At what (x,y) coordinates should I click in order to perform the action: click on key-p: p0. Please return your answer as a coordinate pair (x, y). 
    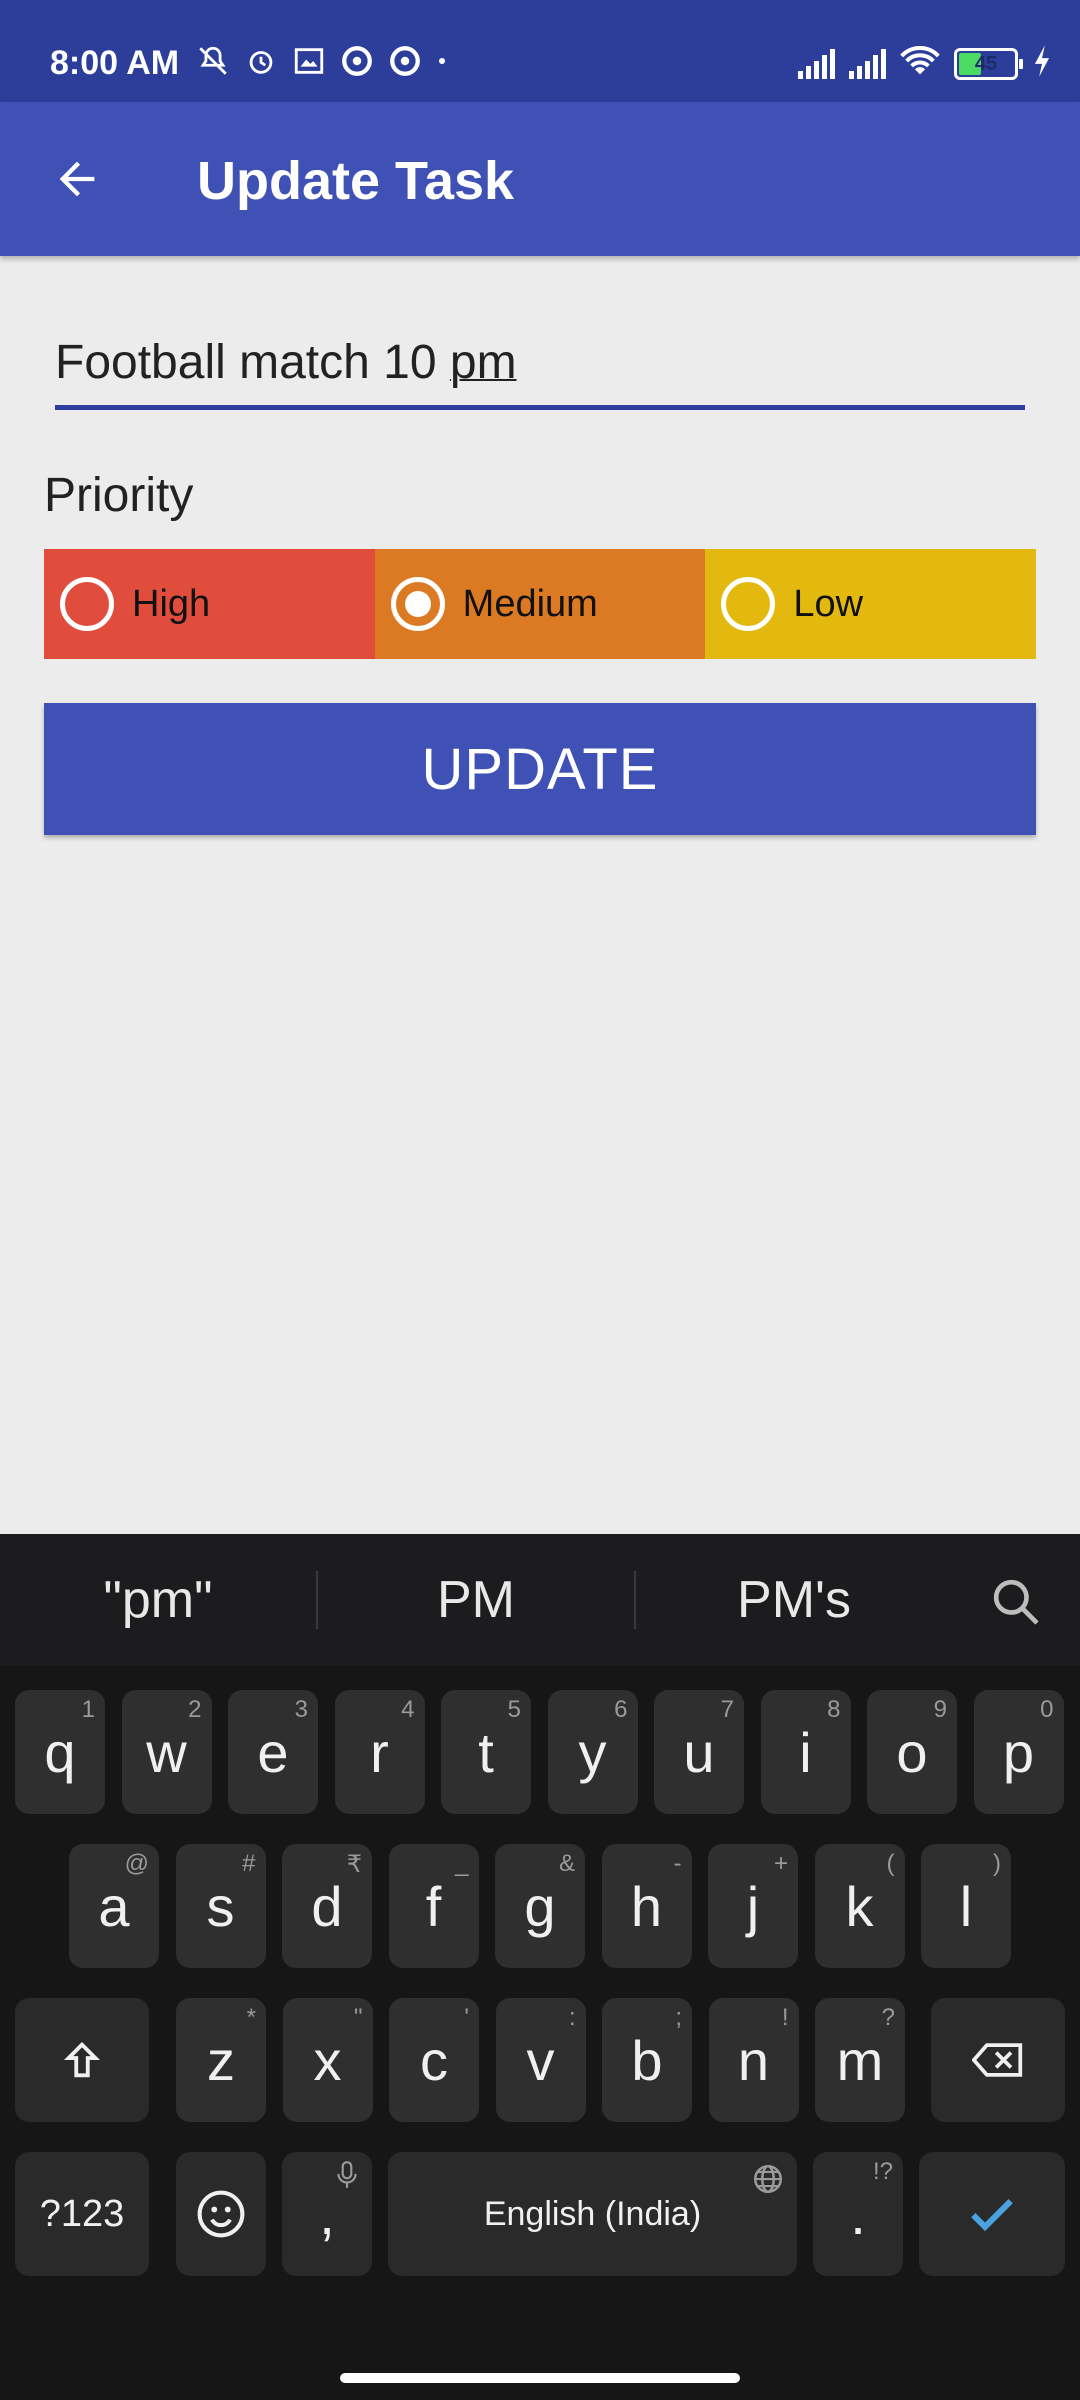
    Looking at the image, I should click on (1018, 1752).